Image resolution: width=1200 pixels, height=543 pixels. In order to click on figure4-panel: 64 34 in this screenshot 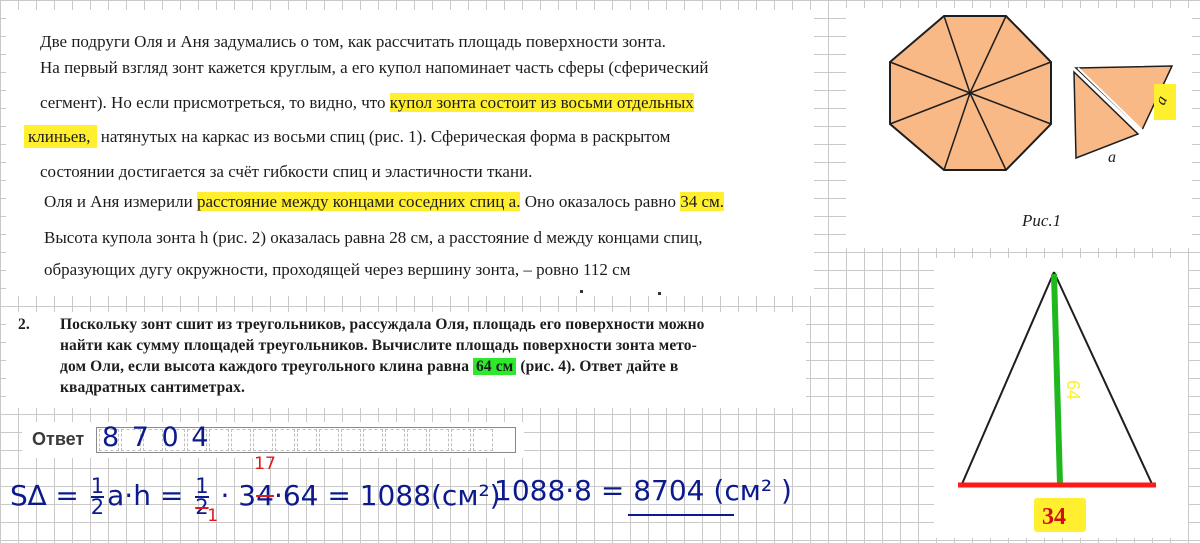, I will do `click(1061, 398)`.